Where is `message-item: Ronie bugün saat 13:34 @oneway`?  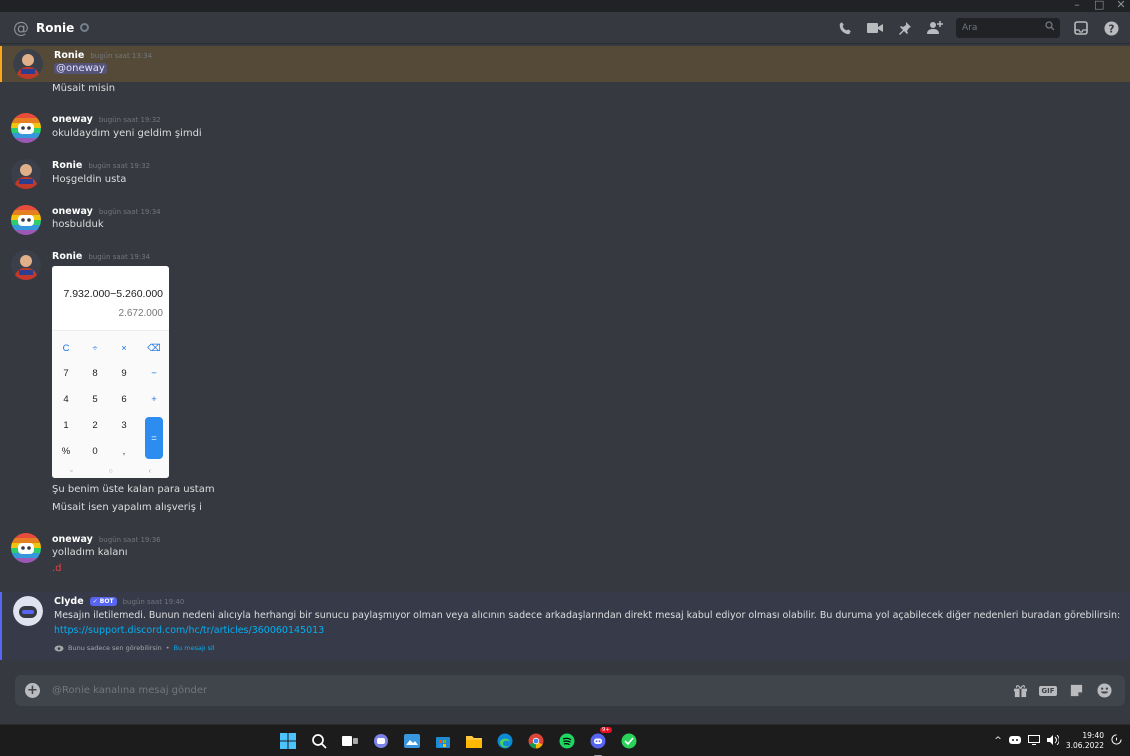
message-item: Ronie bugün saat 13:34 @oneway is located at coordinates (565, 64).